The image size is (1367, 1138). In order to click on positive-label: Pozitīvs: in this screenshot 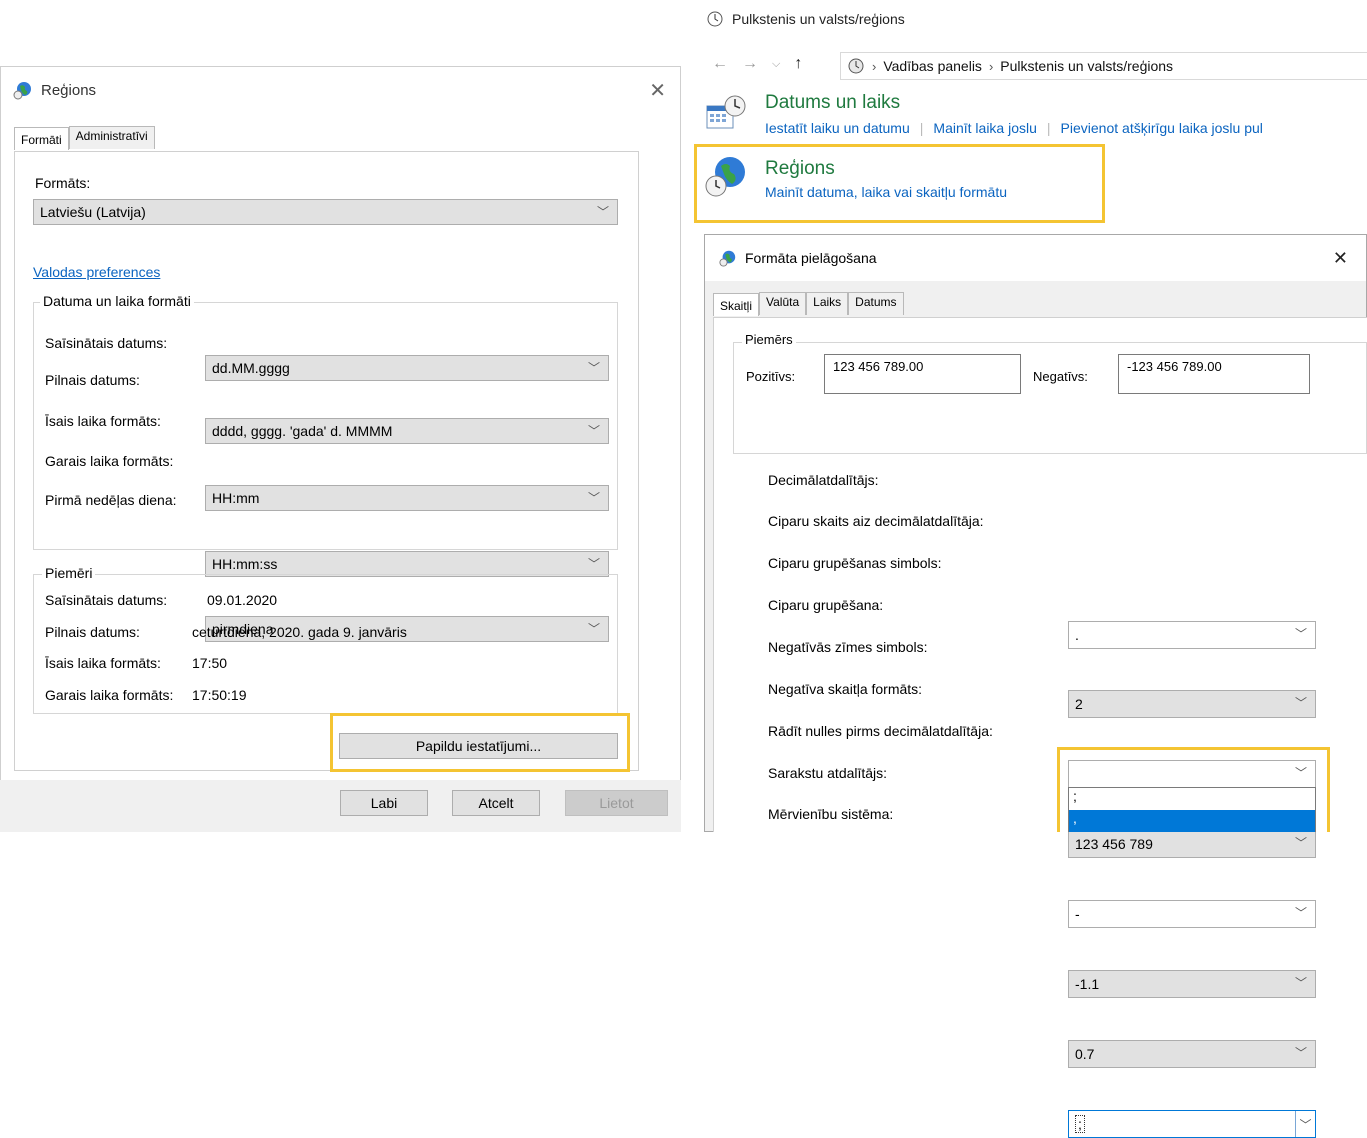, I will do `click(771, 376)`.